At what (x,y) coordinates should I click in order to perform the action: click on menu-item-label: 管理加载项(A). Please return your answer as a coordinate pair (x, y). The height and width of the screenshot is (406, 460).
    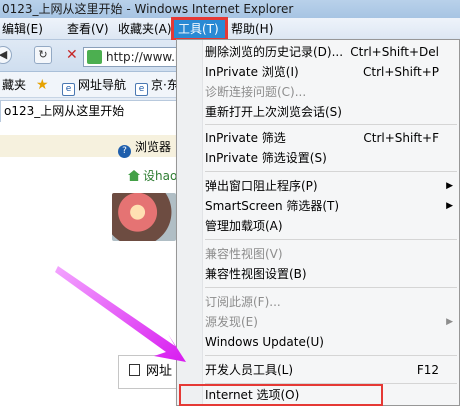
    Looking at the image, I should click on (244, 226).